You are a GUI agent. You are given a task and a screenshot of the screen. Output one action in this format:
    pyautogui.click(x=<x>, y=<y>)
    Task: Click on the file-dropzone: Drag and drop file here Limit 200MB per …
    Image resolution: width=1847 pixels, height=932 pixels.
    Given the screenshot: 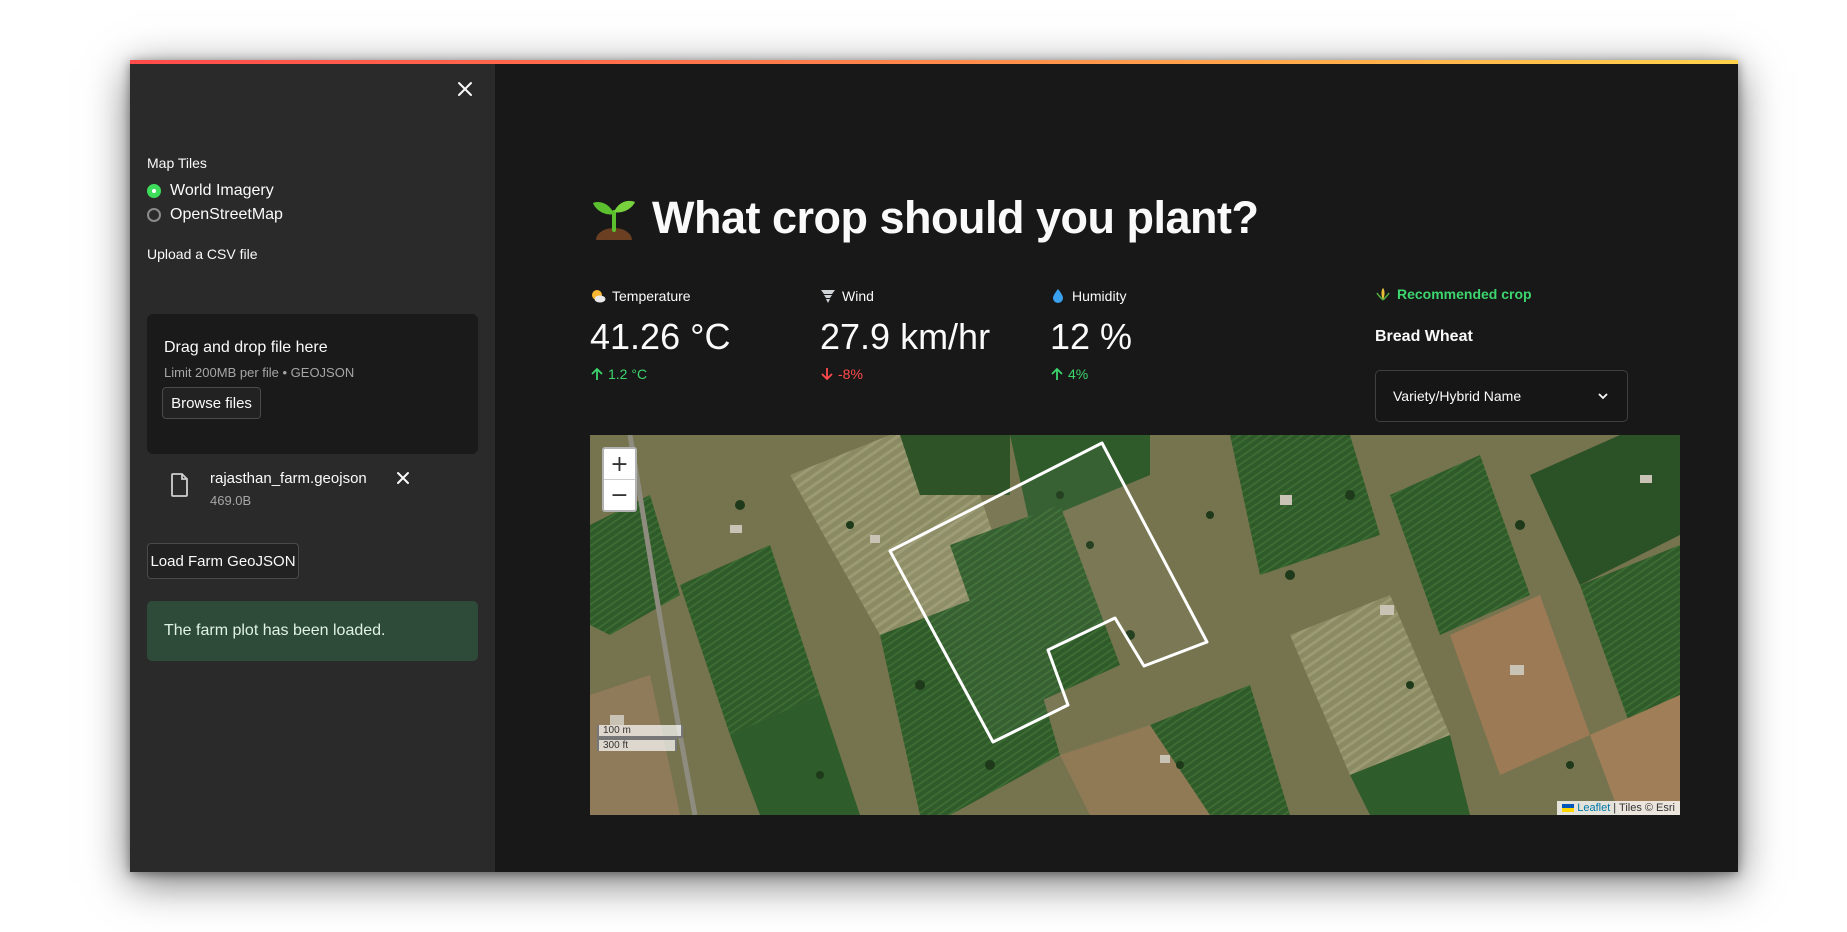 What is the action you would take?
    pyautogui.click(x=312, y=384)
    